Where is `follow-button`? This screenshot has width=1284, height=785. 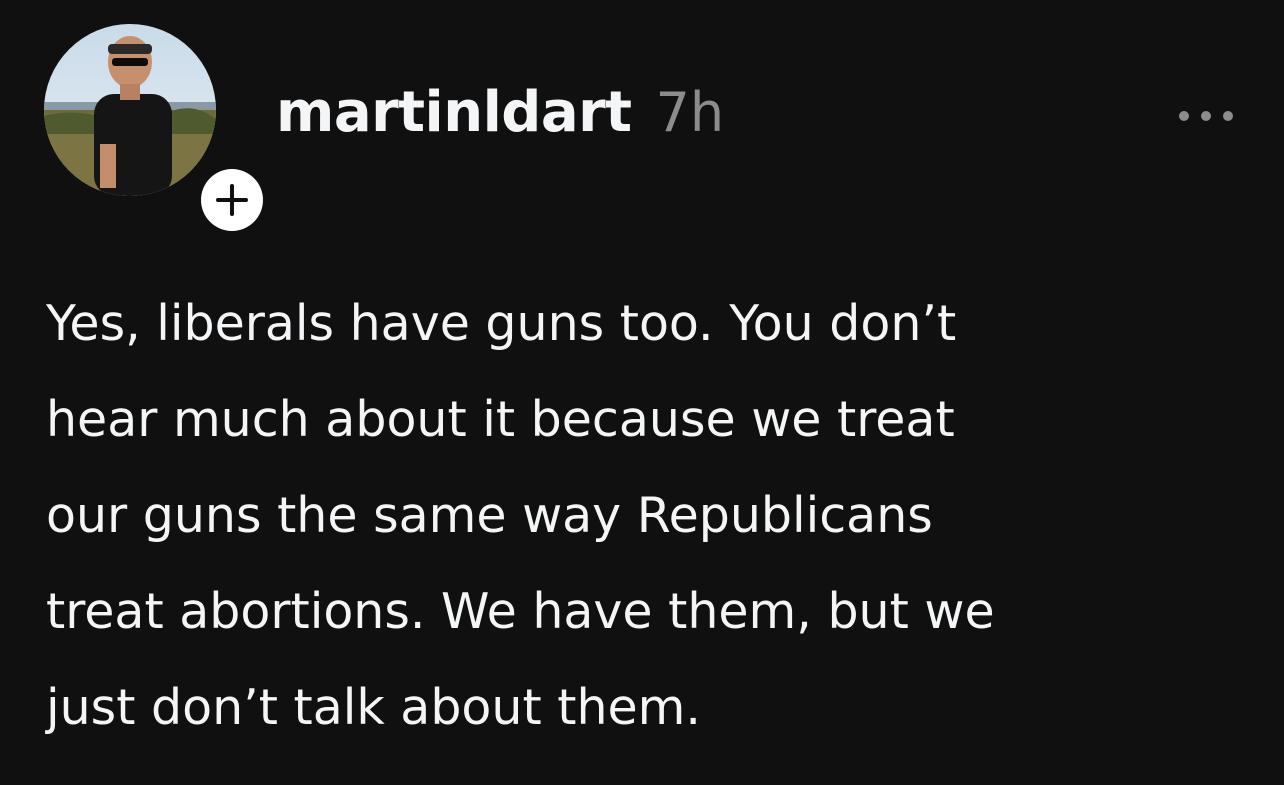 follow-button is located at coordinates (232, 200).